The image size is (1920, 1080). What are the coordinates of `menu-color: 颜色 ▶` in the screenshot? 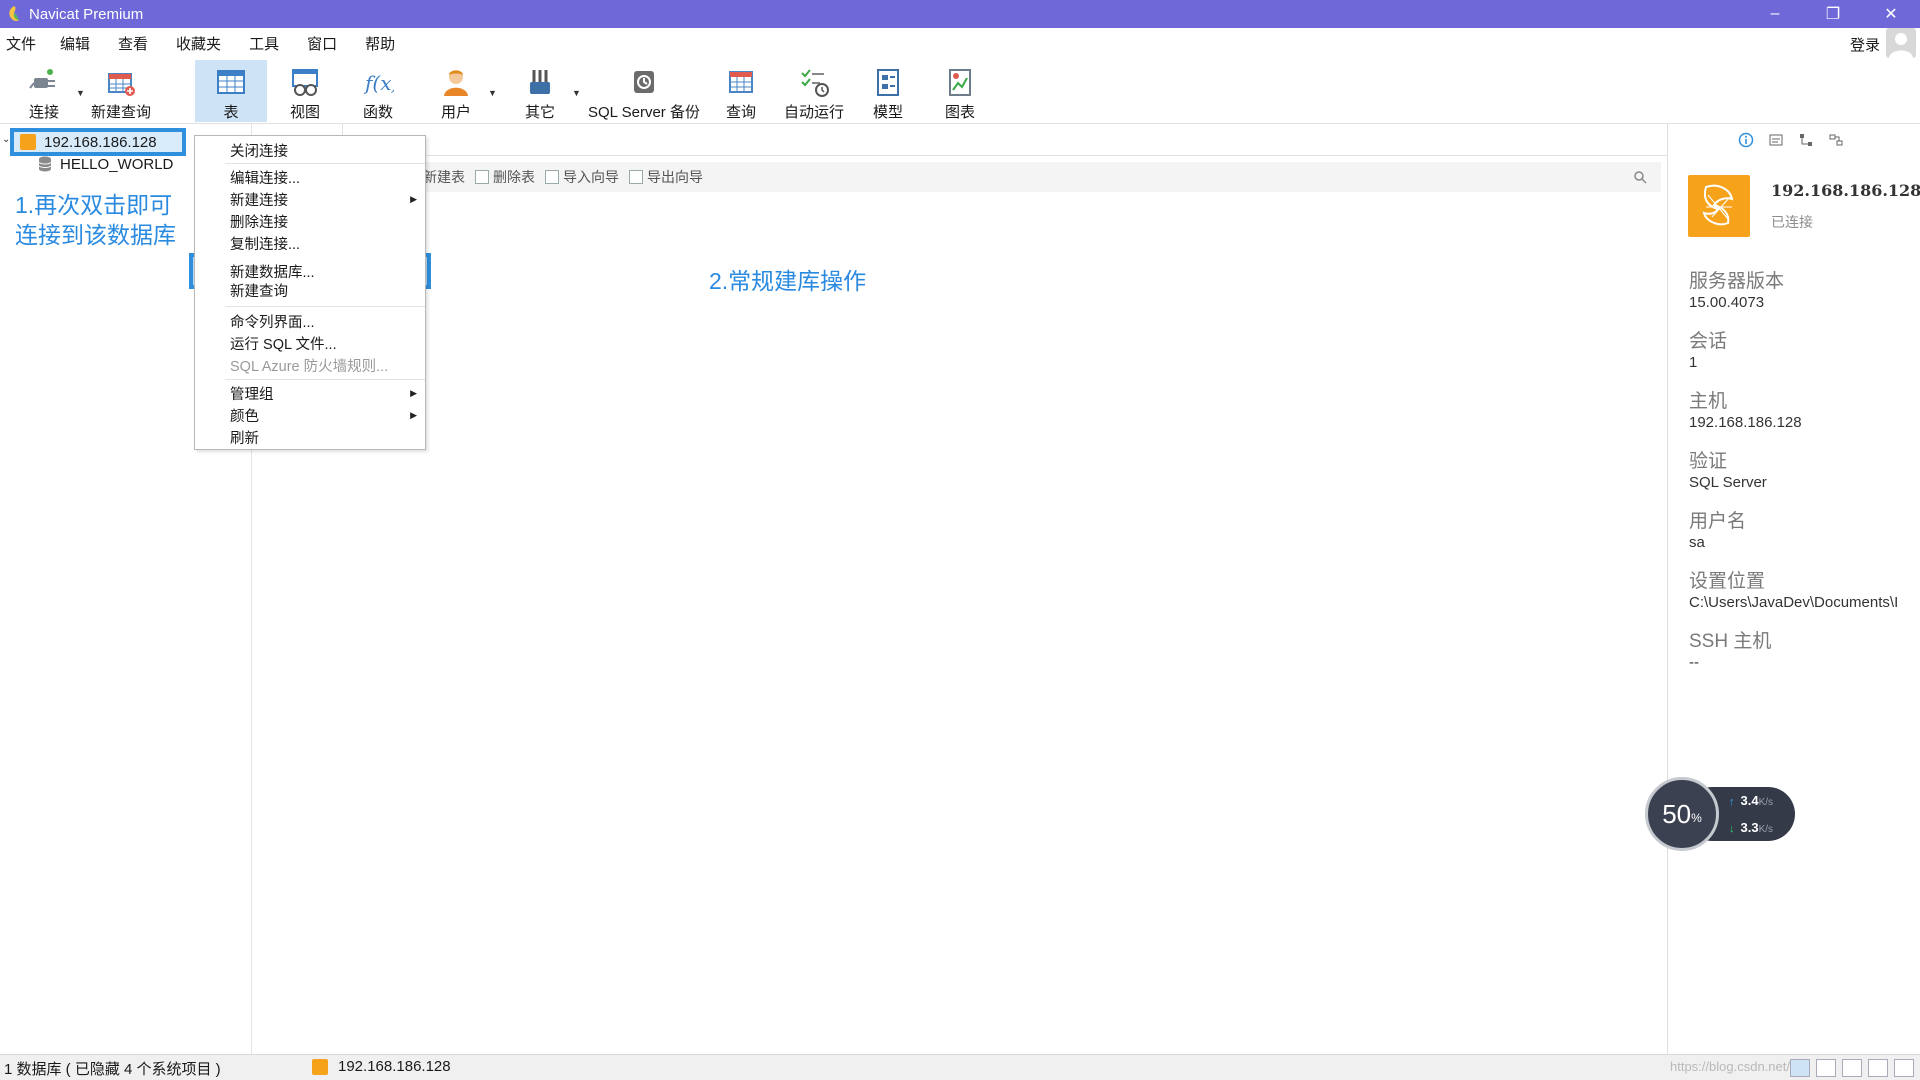 It's located at (310, 415).